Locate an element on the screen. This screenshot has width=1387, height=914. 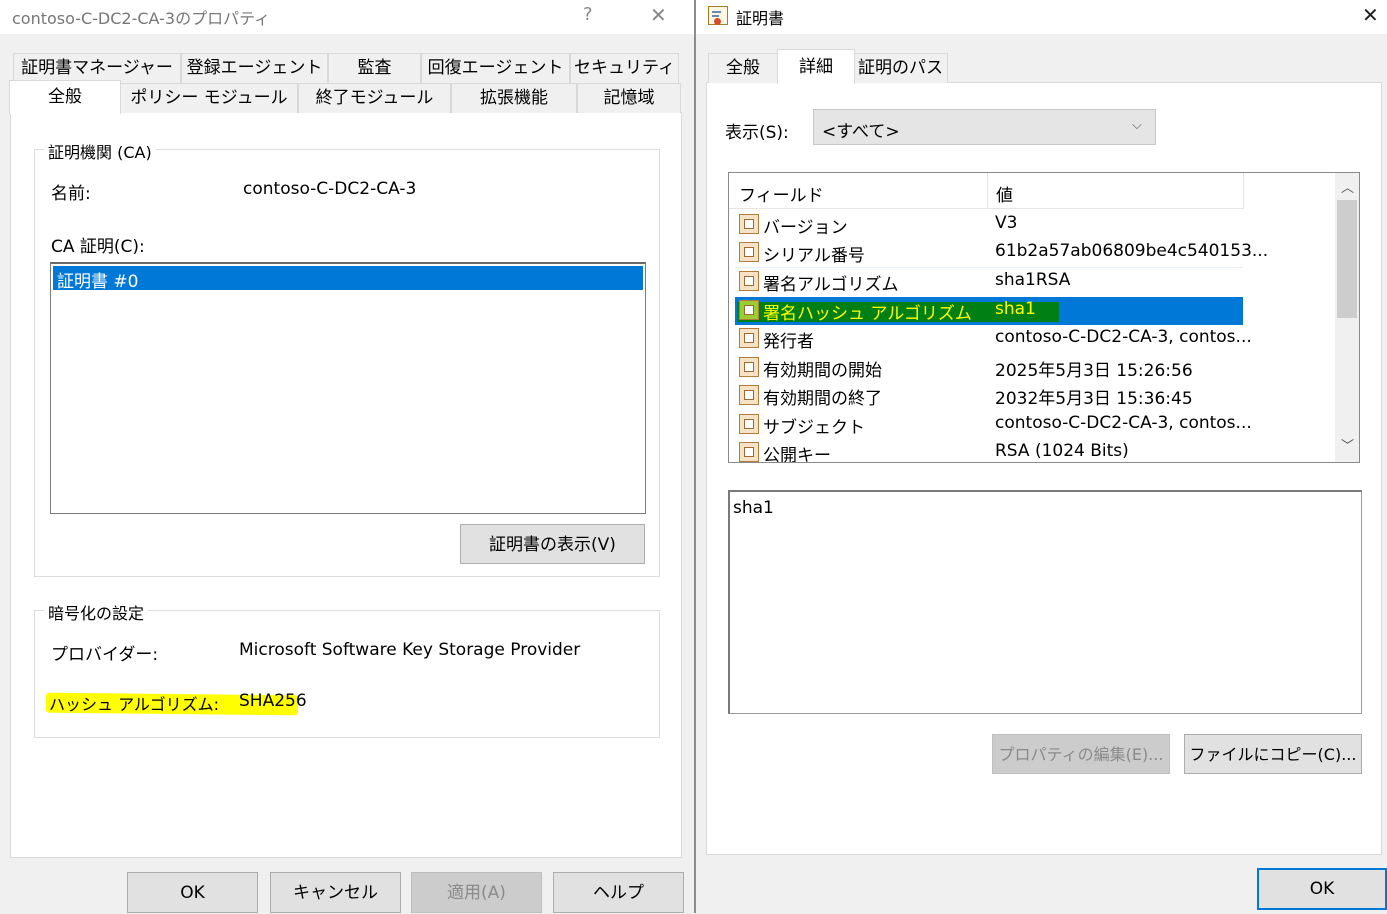
field-row: 署名アルゴリズム sha1RSA is located at coordinates (989, 282).